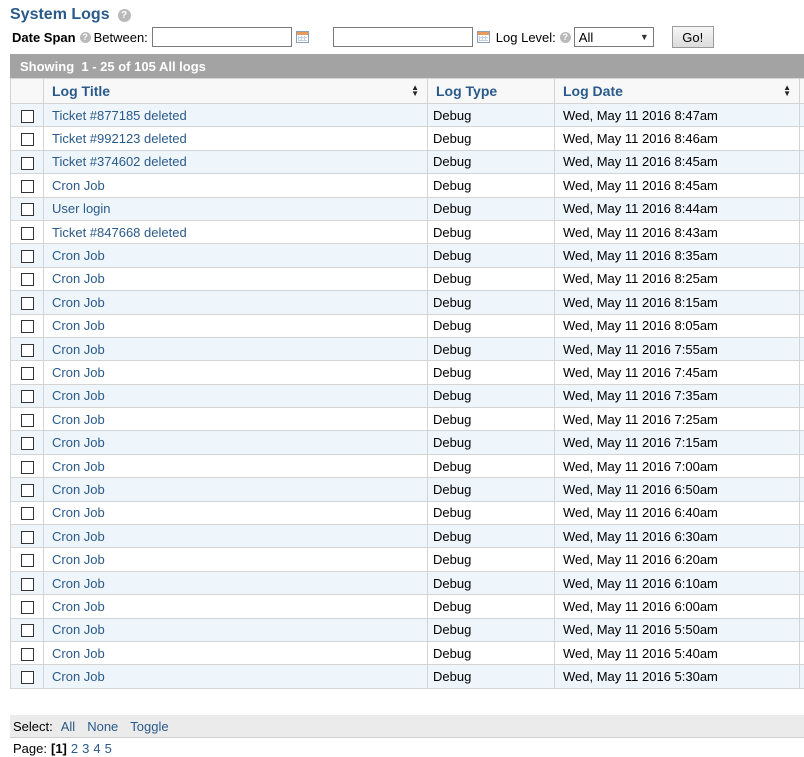 Image resolution: width=804 pixels, height=757 pixels. What do you see at coordinates (677, 255) in the screenshot?
I see `log-date-cell: Wed, May 11 2016 8:35am` at bounding box center [677, 255].